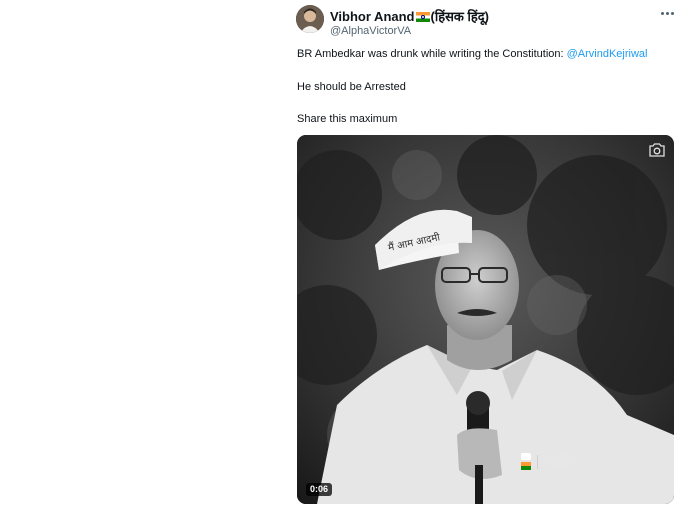 This screenshot has width=679, height=511. I want to click on india-flag-icon, so click(422, 17).